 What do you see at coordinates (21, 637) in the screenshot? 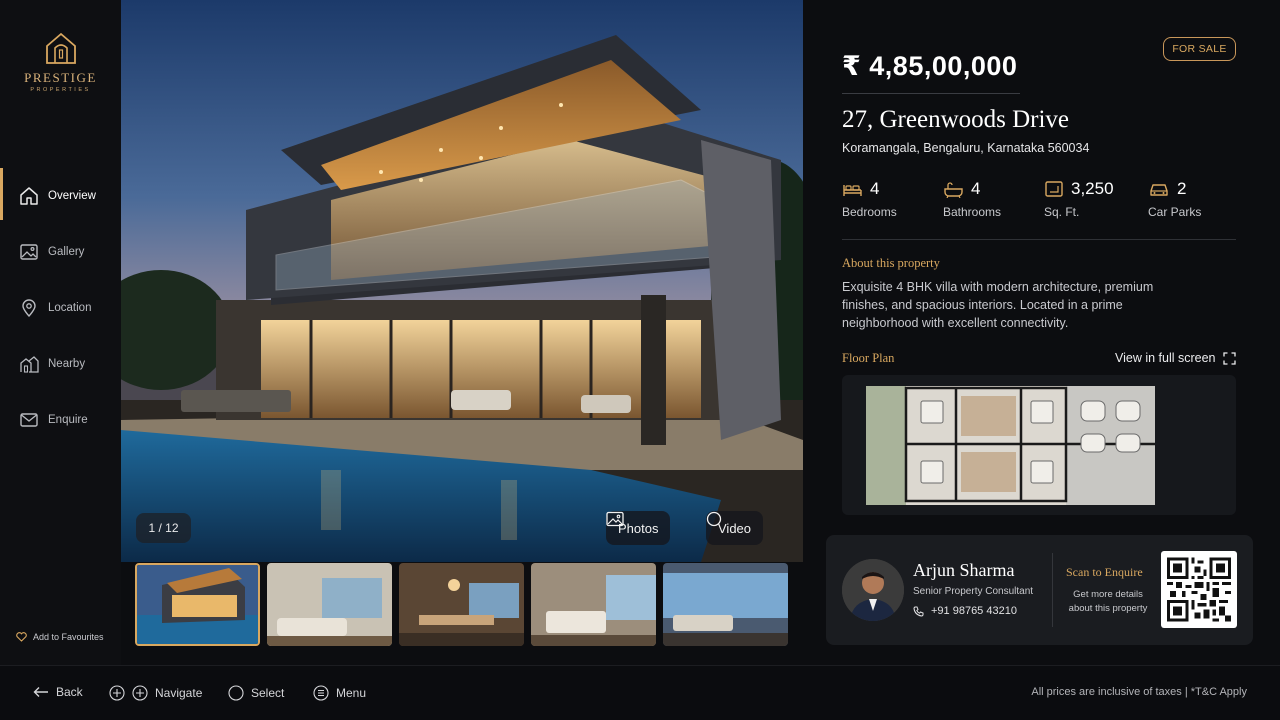
I see `heart-icon` at bounding box center [21, 637].